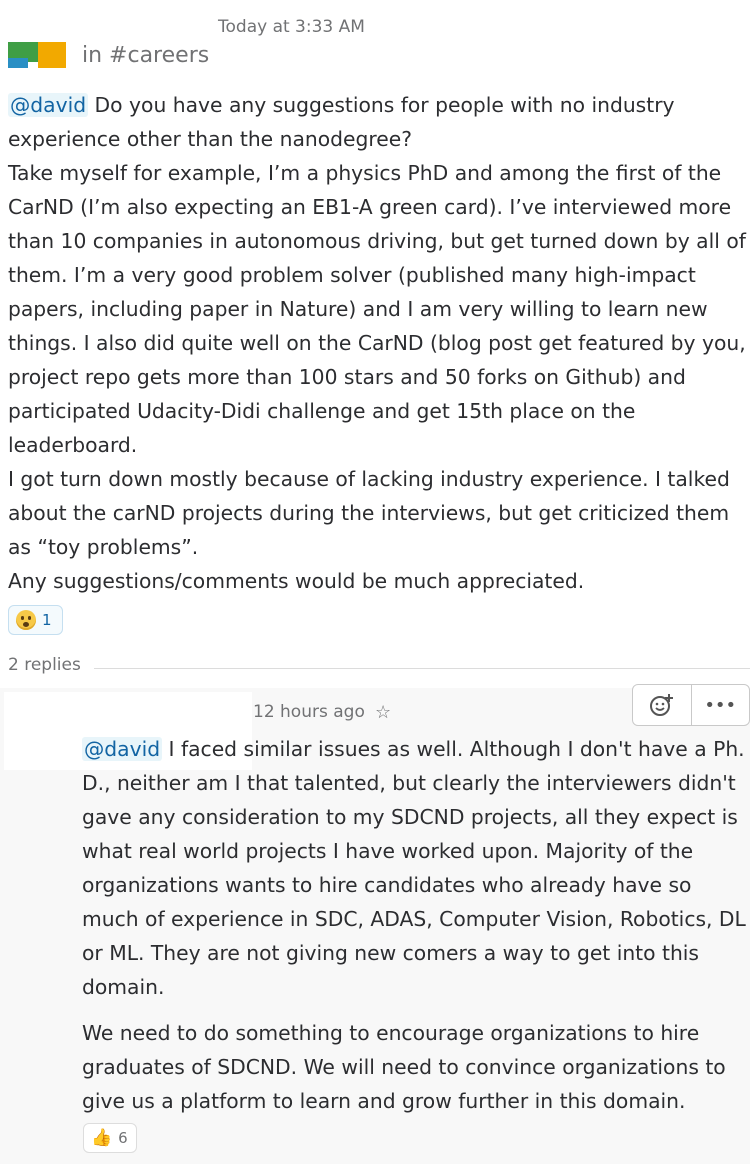 This screenshot has height=1164, width=750. I want to click on reply-timestamp: 12 hours ago, so click(309, 712).